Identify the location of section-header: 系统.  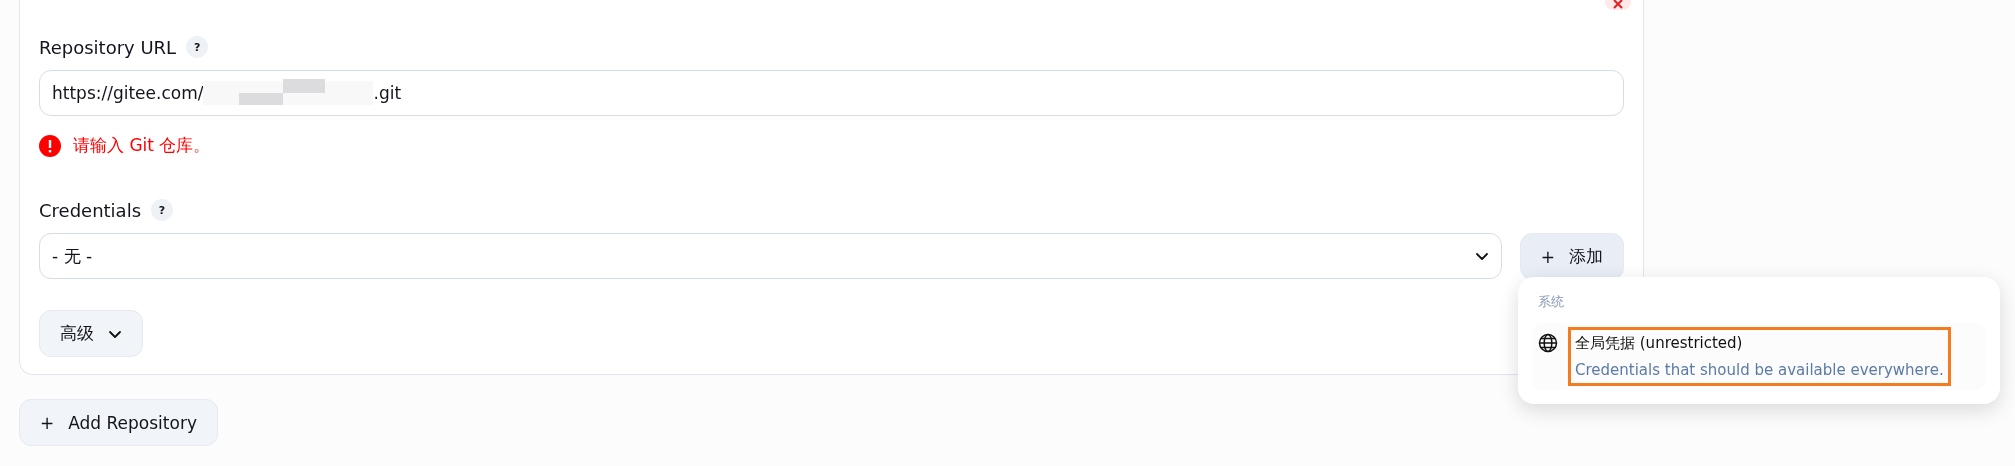
(1551, 302).